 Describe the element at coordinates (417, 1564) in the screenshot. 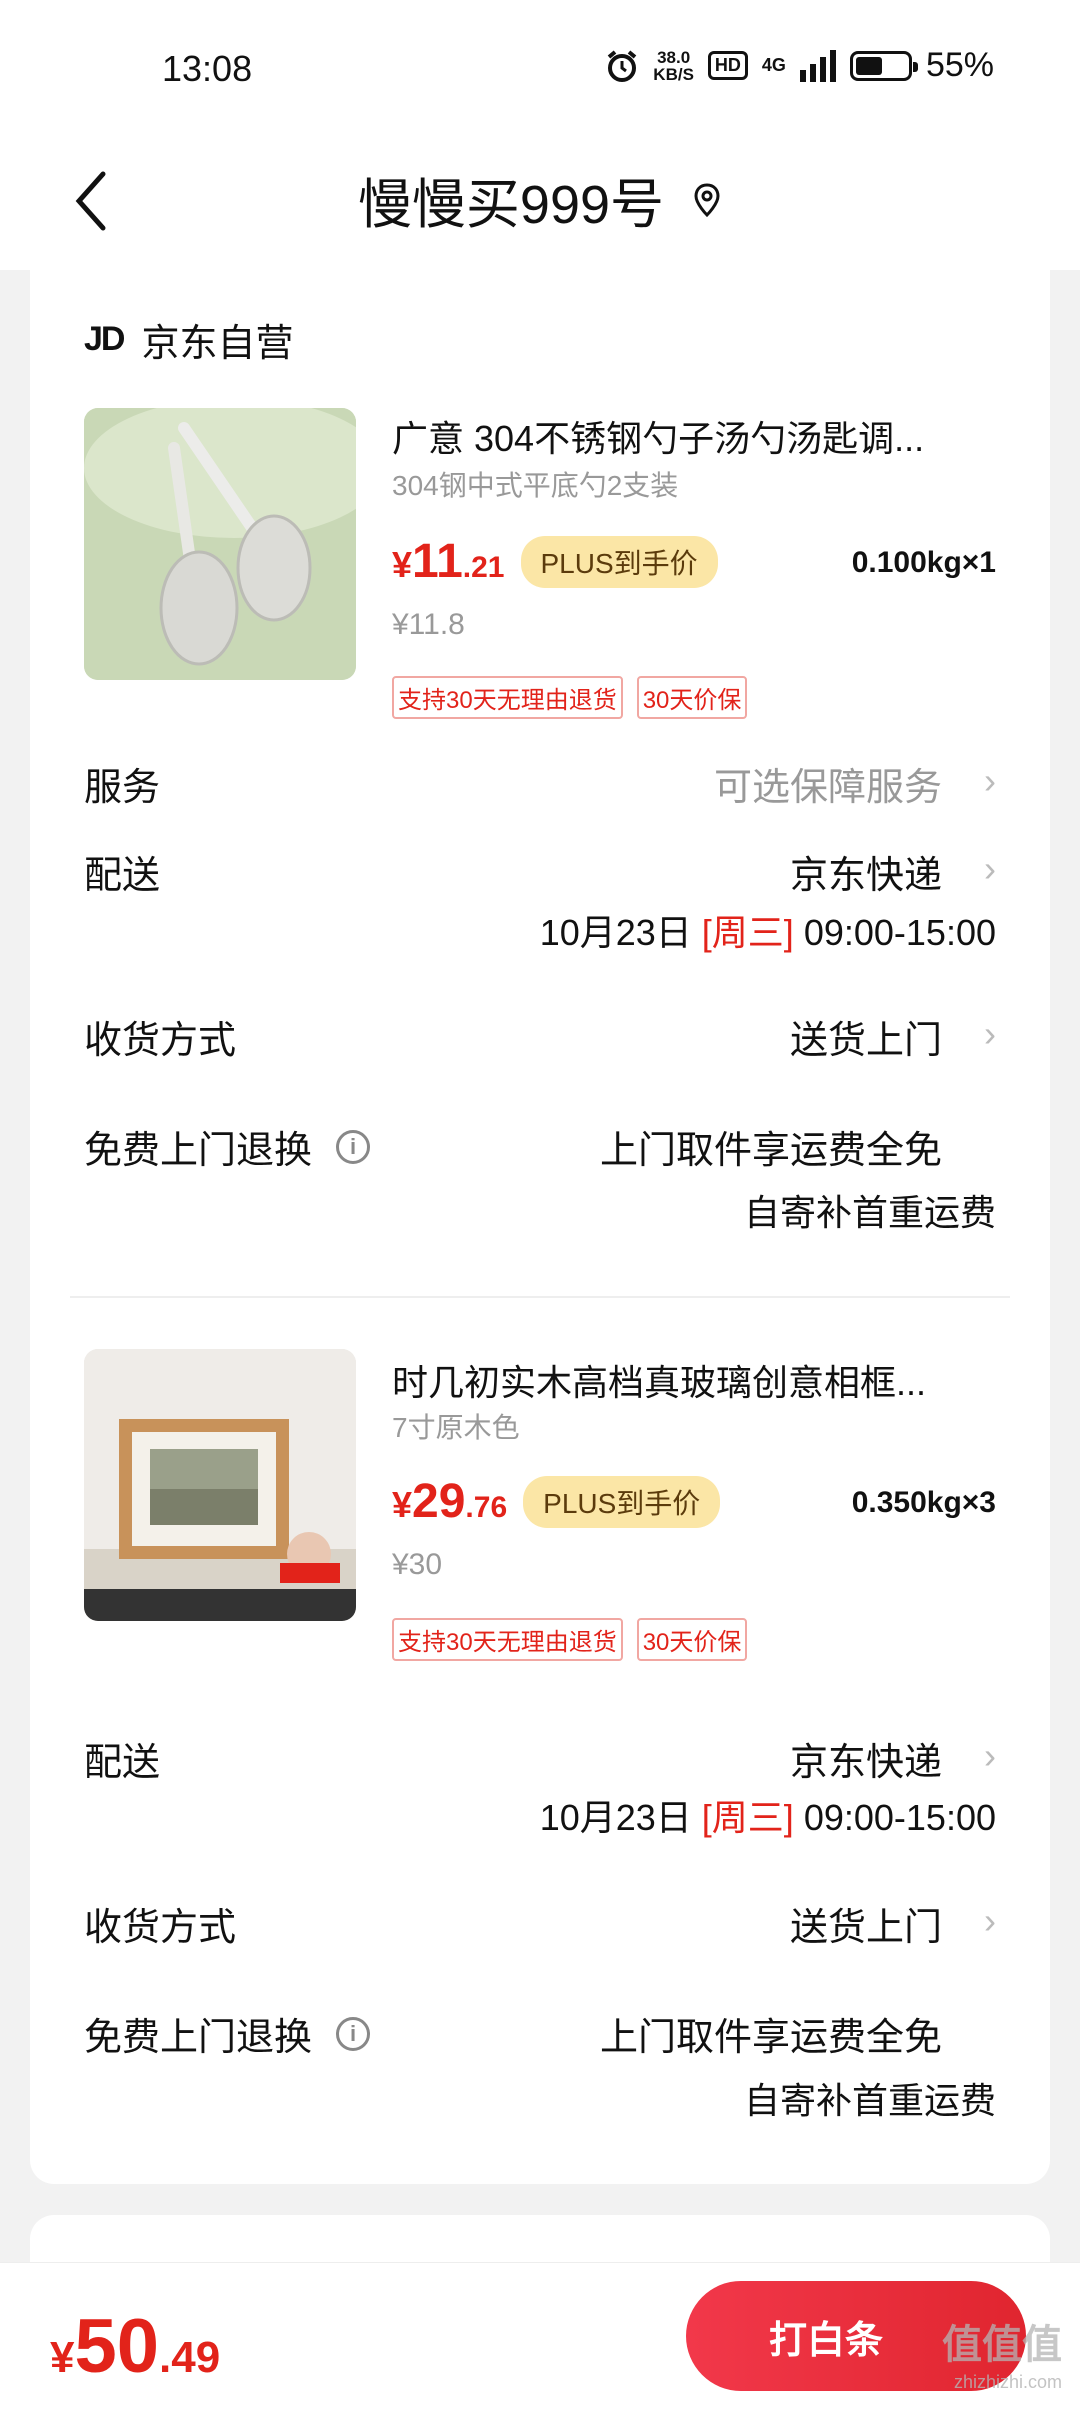

I see `original-price: ¥30` at that location.